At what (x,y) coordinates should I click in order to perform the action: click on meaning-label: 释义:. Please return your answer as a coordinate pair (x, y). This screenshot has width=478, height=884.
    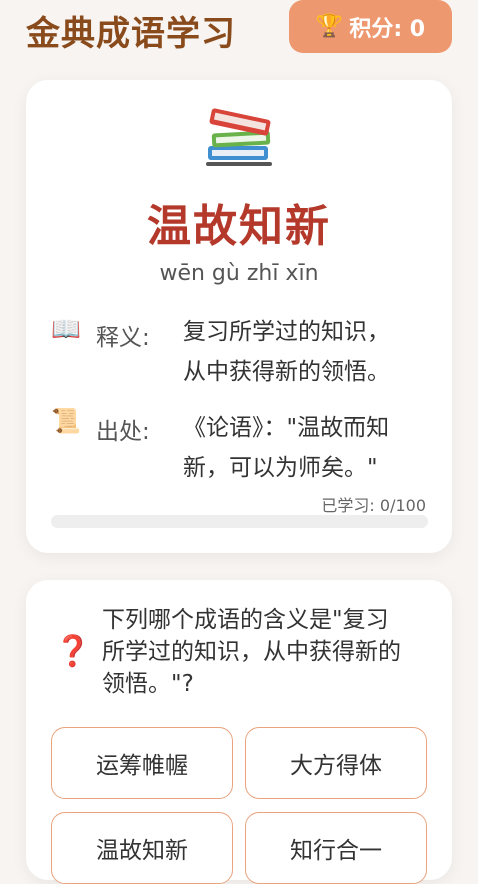
    Looking at the image, I should click on (123, 338).